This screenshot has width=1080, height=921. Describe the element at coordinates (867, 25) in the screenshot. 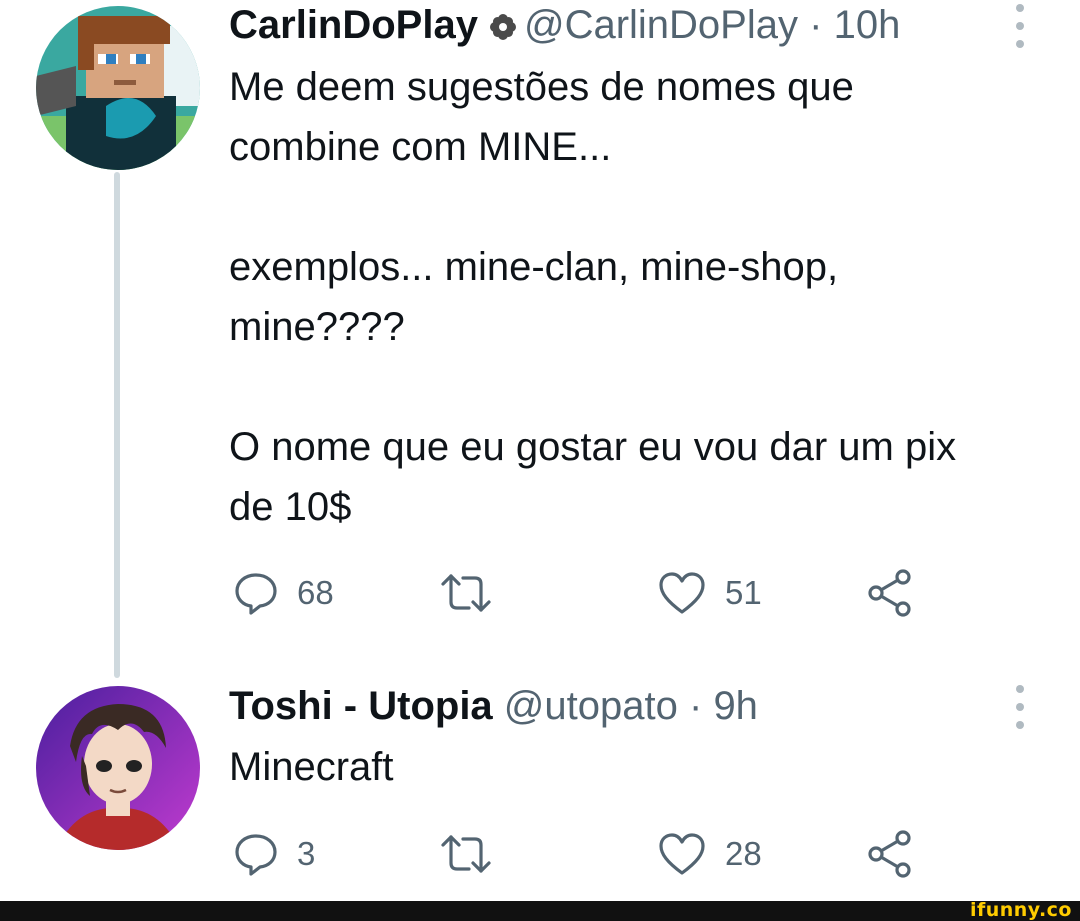

I see `timestamp: 10h` at that location.